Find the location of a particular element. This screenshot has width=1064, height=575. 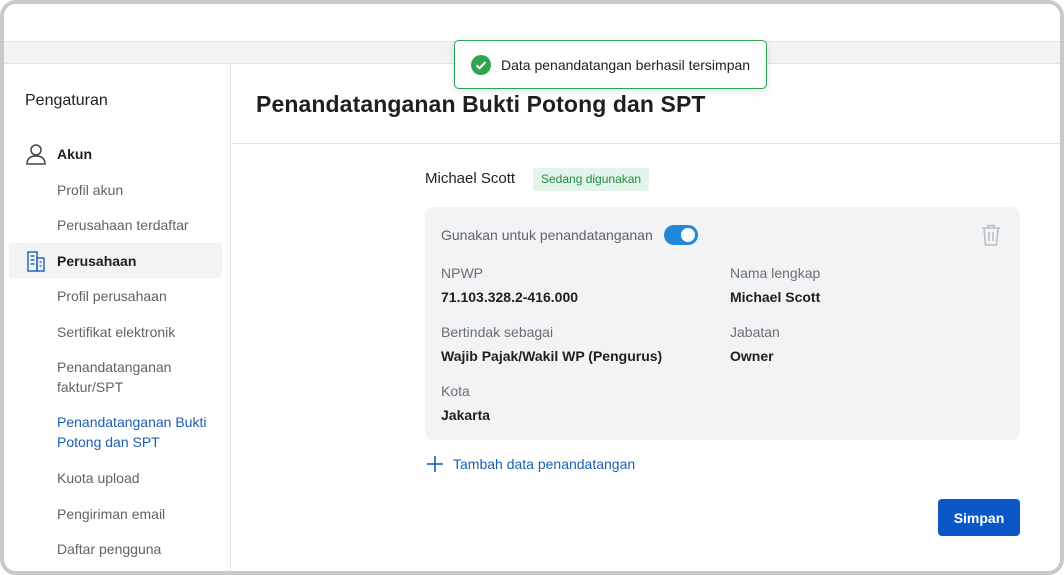

check-circle-icon is located at coordinates (481, 64).